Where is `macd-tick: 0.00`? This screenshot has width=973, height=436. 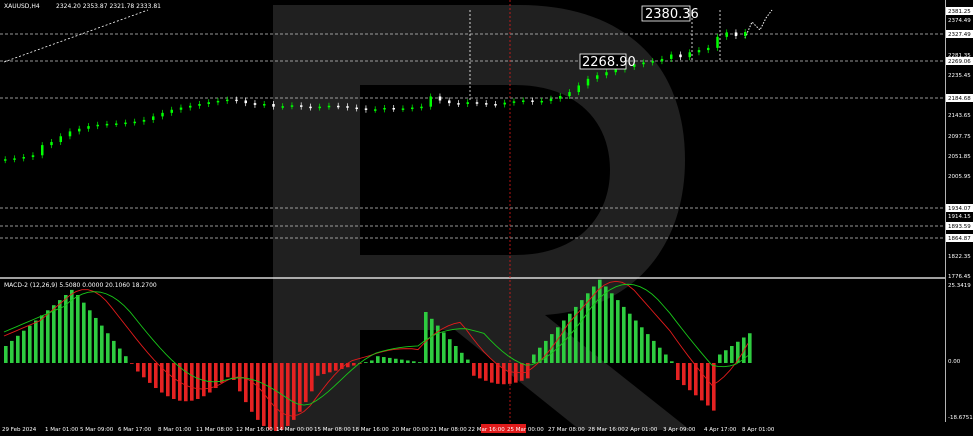
macd-tick: 0.00 is located at coordinates (954, 362).